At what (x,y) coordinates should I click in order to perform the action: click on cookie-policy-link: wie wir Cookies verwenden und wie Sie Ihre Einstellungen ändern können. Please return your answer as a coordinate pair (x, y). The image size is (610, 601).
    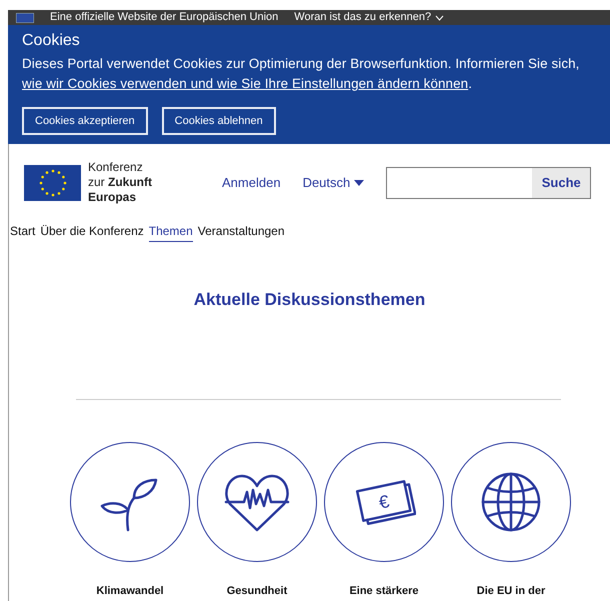
    Looking at the image, I should click on (245, 83).